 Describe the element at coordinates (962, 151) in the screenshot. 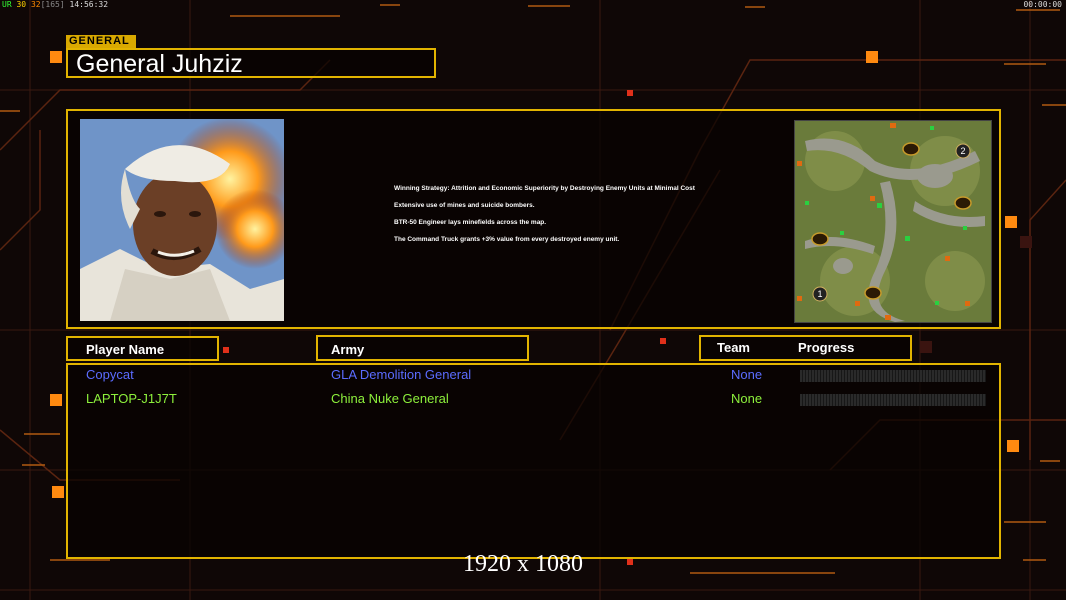

I see `map-start-label: 2` at that location.